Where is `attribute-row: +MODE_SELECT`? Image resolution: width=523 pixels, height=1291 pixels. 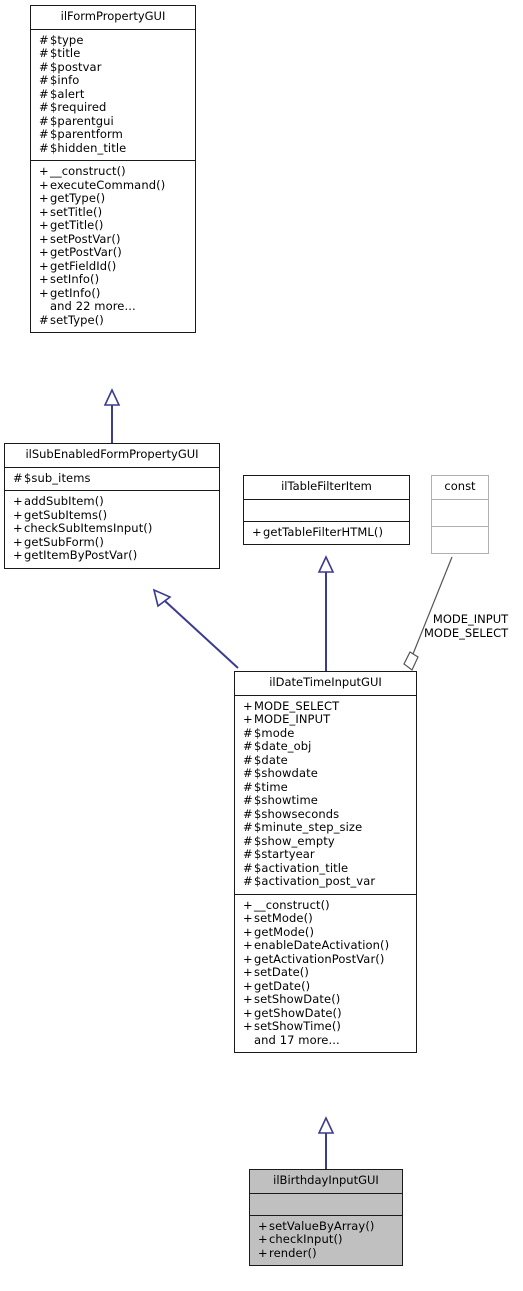 attribute-row: +MODE_SELECT is located at coordinates (325, 707).